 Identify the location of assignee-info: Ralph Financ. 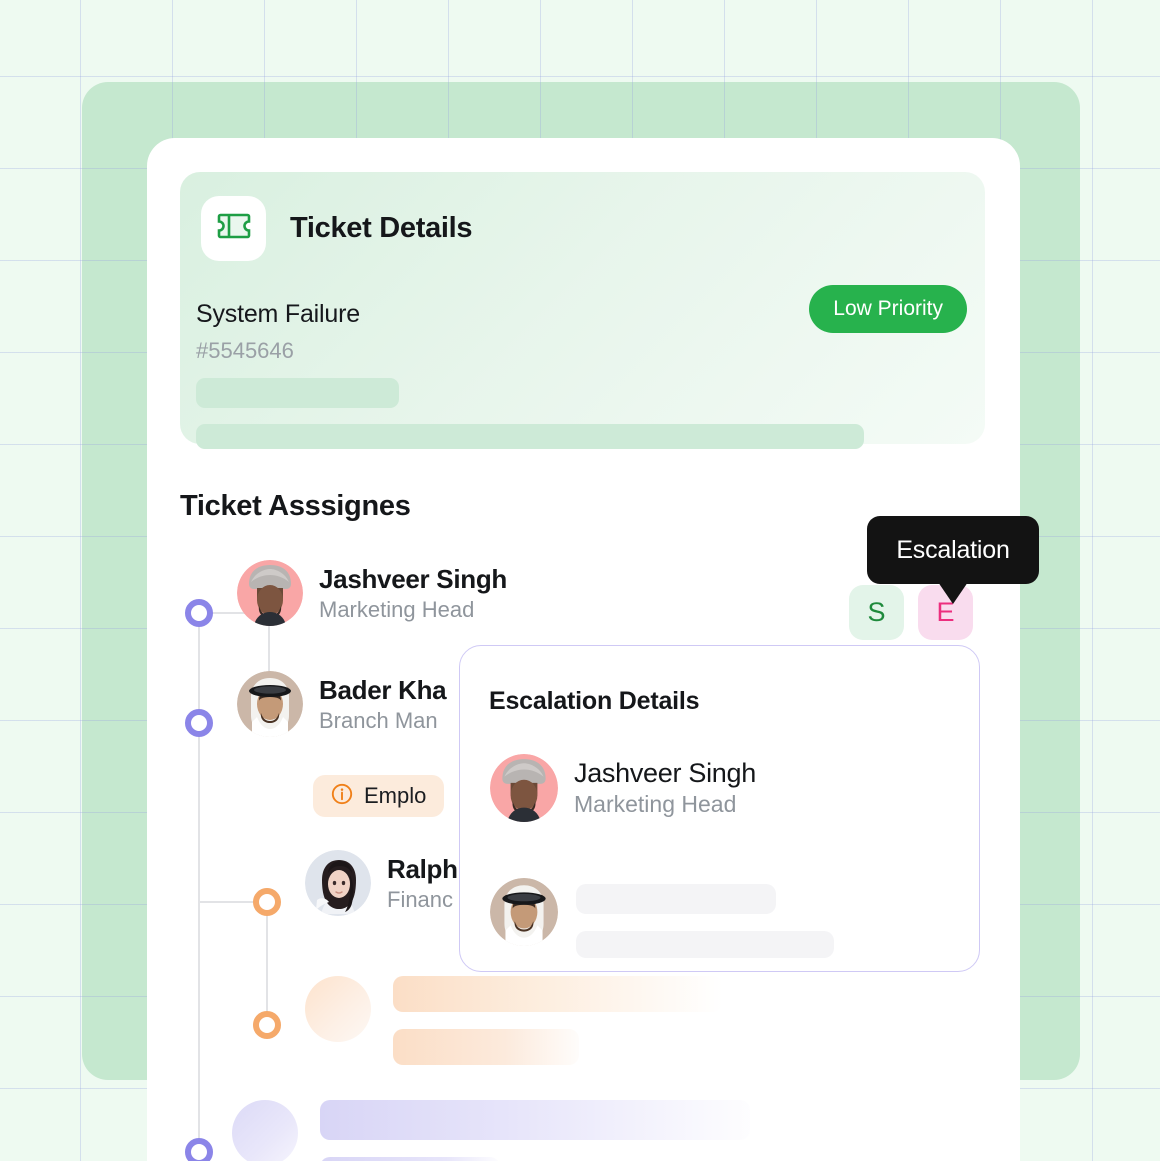
(422, 883).